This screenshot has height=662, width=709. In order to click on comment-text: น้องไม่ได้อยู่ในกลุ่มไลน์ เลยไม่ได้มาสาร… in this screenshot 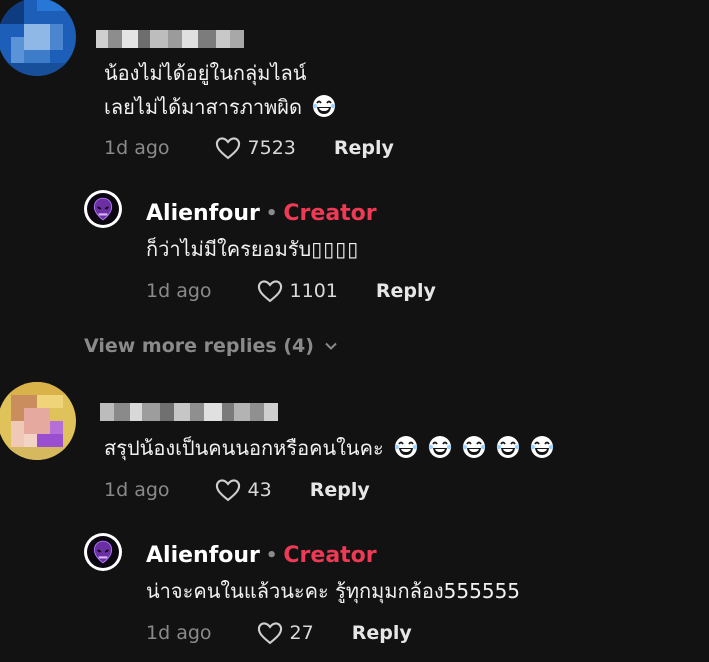, I will do `click(220, 90)`.